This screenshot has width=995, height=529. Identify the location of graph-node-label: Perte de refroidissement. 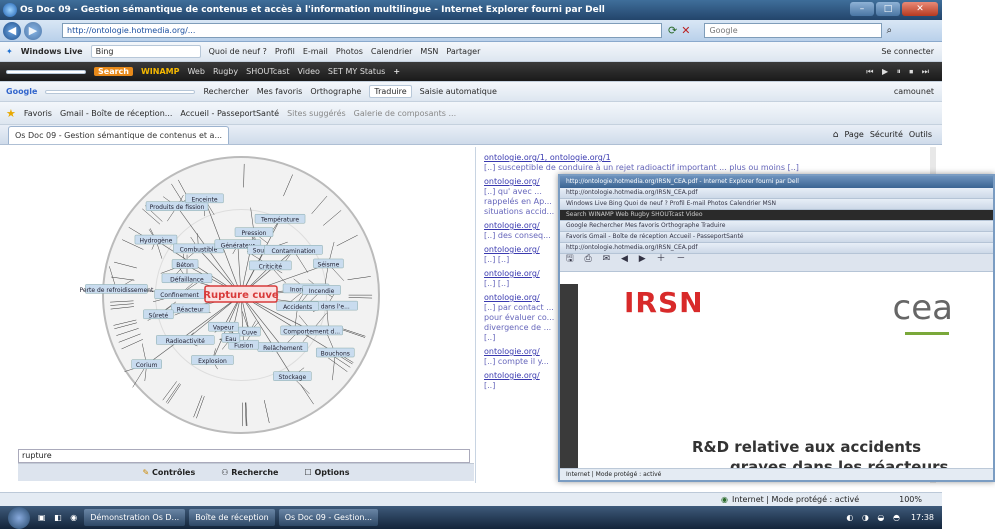
(116, 290).